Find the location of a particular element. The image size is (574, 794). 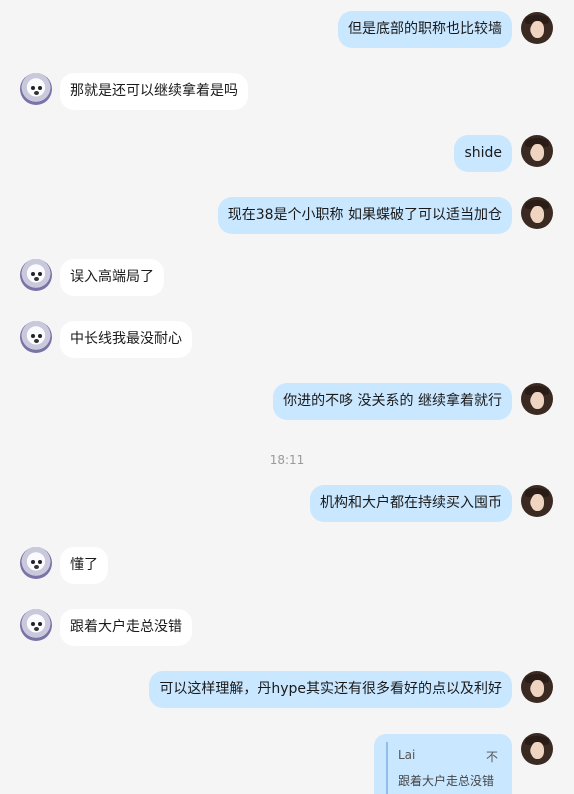

message-bubble-incoming: 误入高端局了 is located at coordinates (112, 277).